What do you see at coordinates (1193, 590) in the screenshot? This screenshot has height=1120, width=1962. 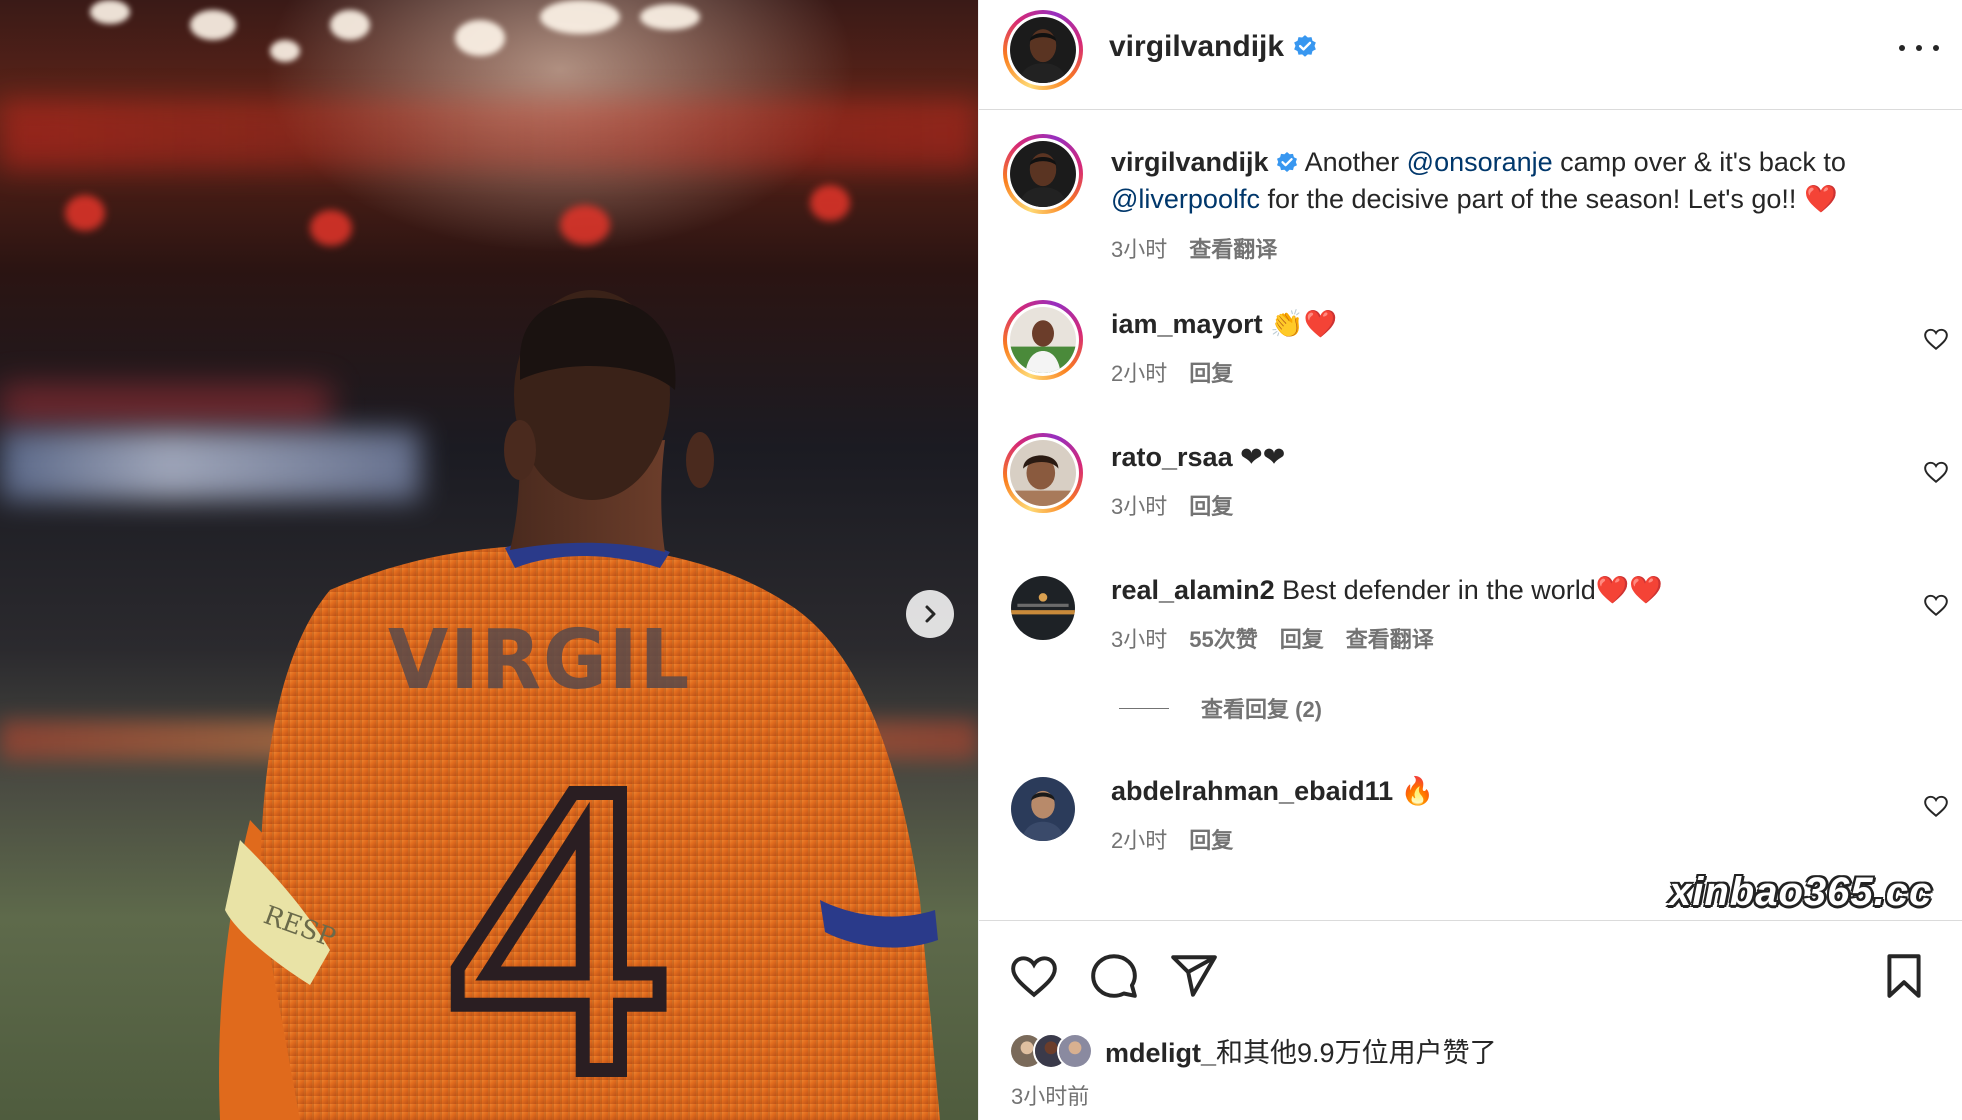 I see `commenter-username: real_alamin2` at bounding box center [1193, 590].